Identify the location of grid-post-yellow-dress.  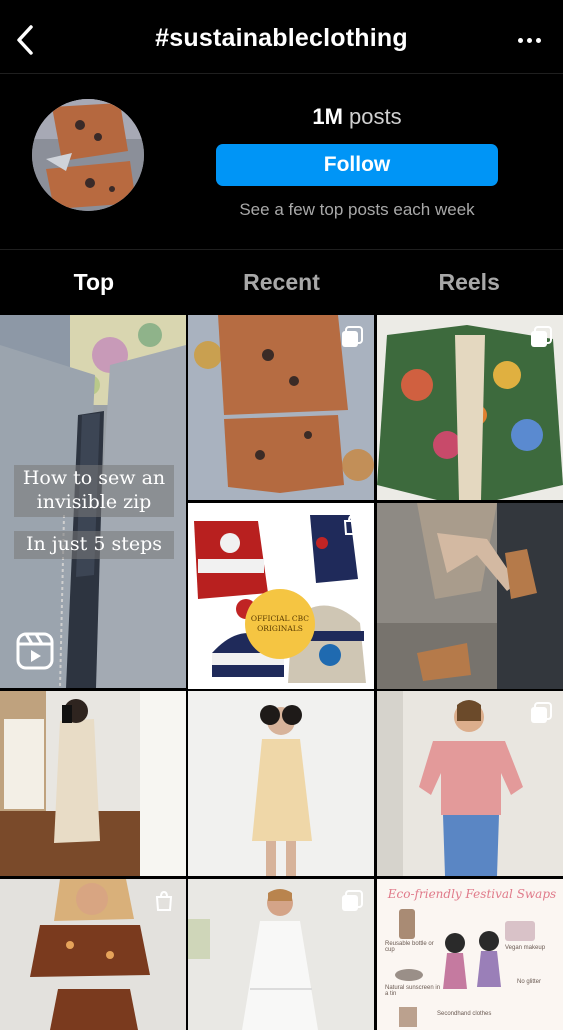
(281, 783).